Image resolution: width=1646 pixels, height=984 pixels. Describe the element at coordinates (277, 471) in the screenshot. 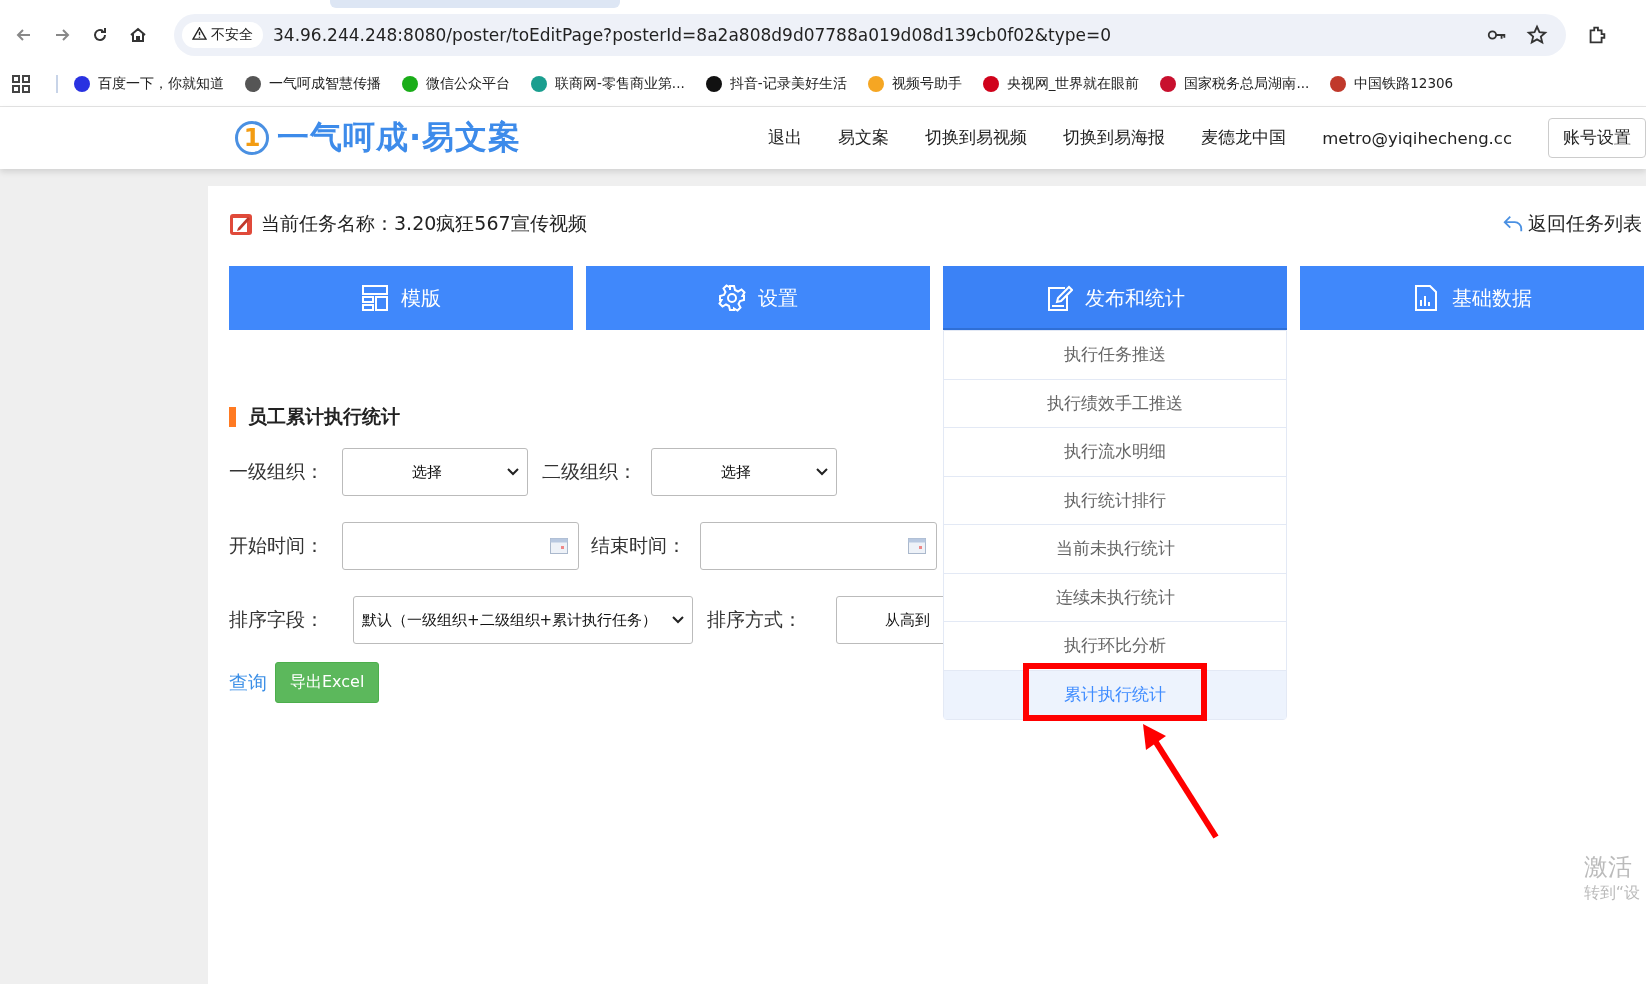

I see `field-label: 一级组织：` at that location.